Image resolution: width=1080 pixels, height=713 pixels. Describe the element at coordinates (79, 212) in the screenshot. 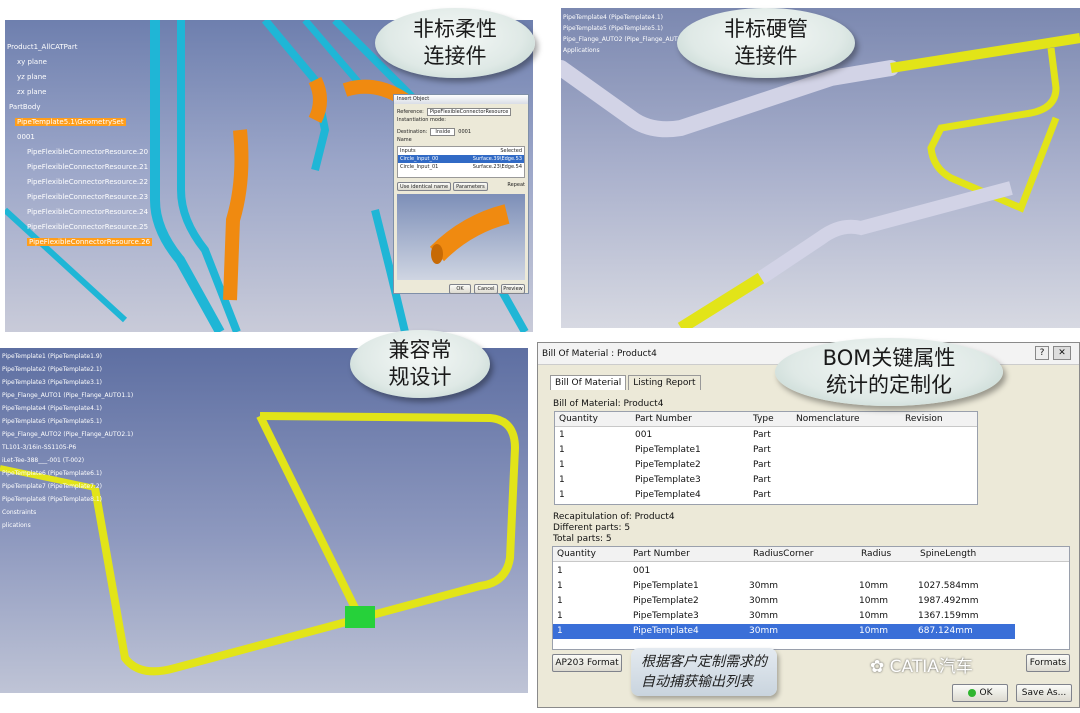

I see `tree-node: PipeFlexibleConnectorResource.24` at that location.